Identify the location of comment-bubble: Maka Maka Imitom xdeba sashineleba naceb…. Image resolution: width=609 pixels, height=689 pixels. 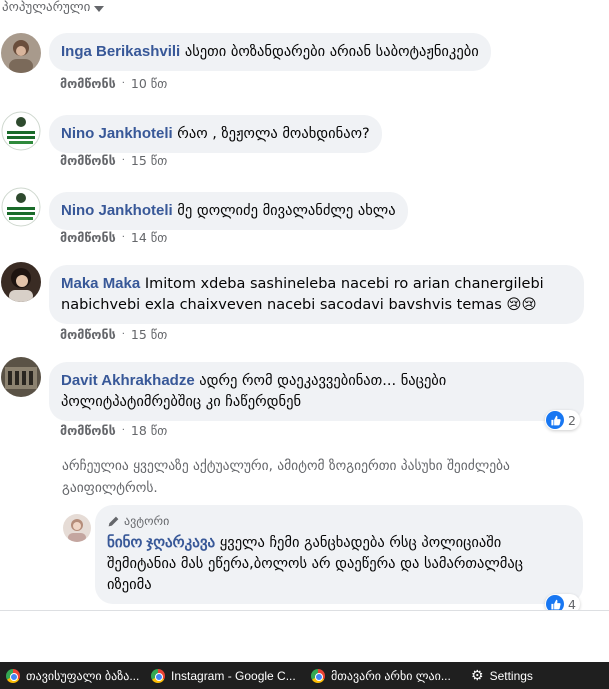
(316, 294).